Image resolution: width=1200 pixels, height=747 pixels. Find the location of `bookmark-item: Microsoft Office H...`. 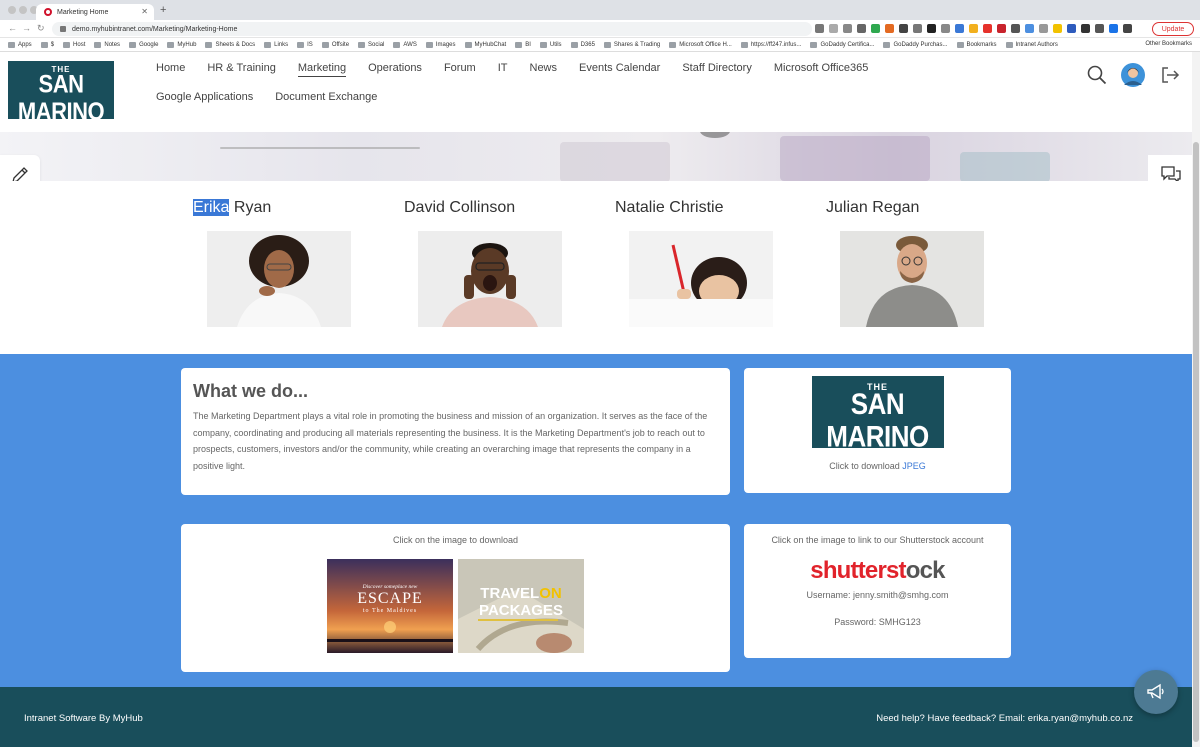

bookmark-item: Microsoft Office H... is located at coordinates (700, 44).